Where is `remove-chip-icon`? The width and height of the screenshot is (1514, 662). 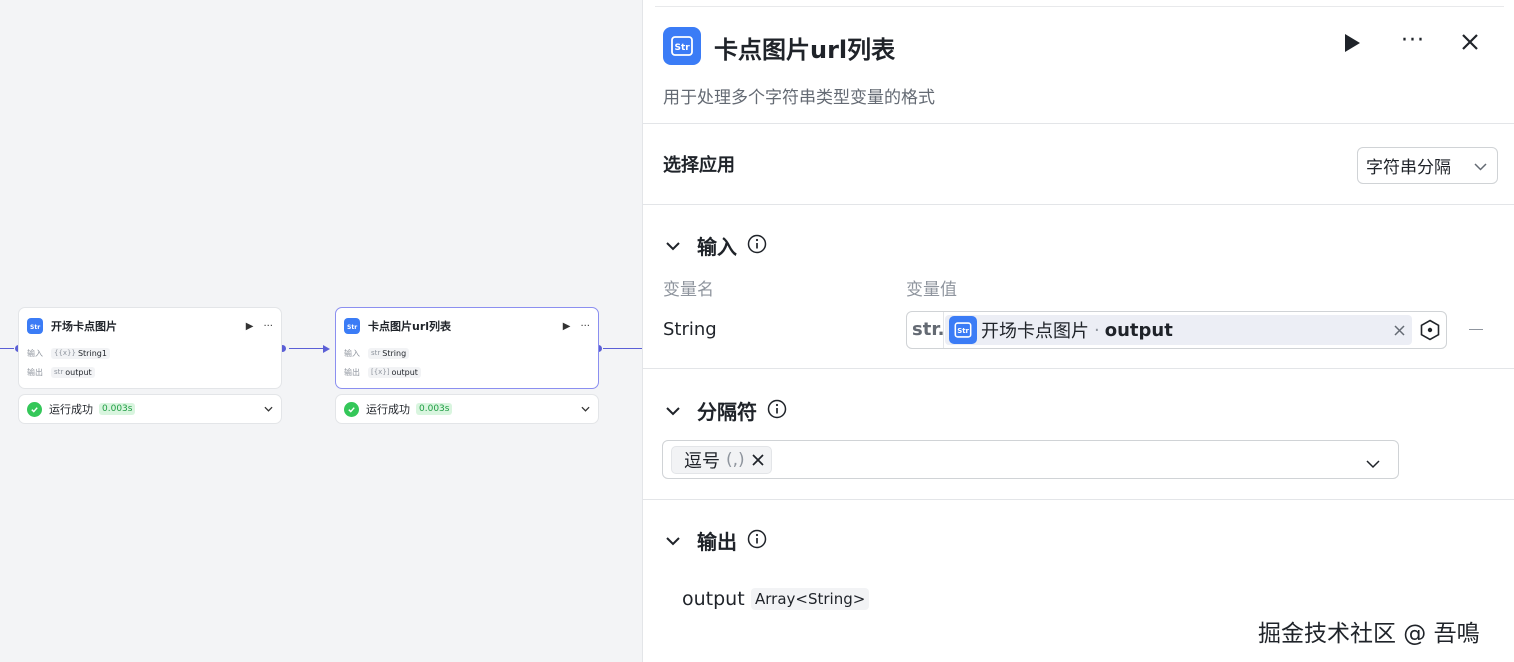
remove-chip-icon is located at coordinates (758, 460).